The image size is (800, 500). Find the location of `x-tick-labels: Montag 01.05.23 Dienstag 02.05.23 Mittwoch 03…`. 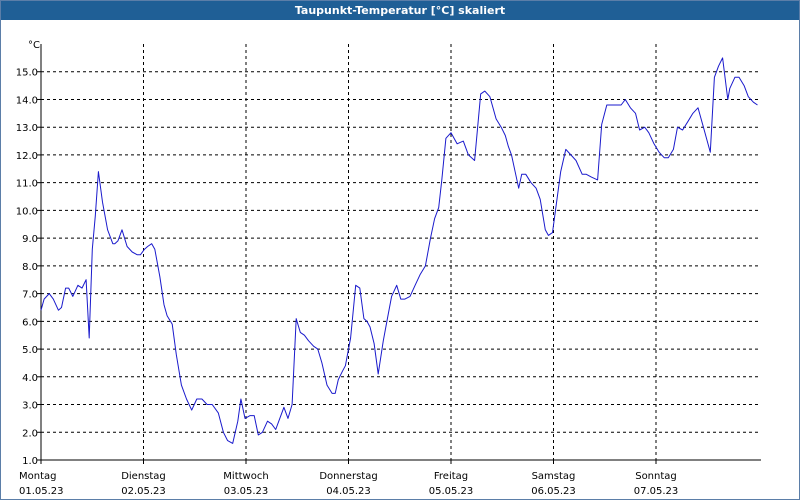

x-tick-labels: Montag 01.05.23 Dienstag 02.05.23 Mittwoch 03… is located at coordinates (348, 484).